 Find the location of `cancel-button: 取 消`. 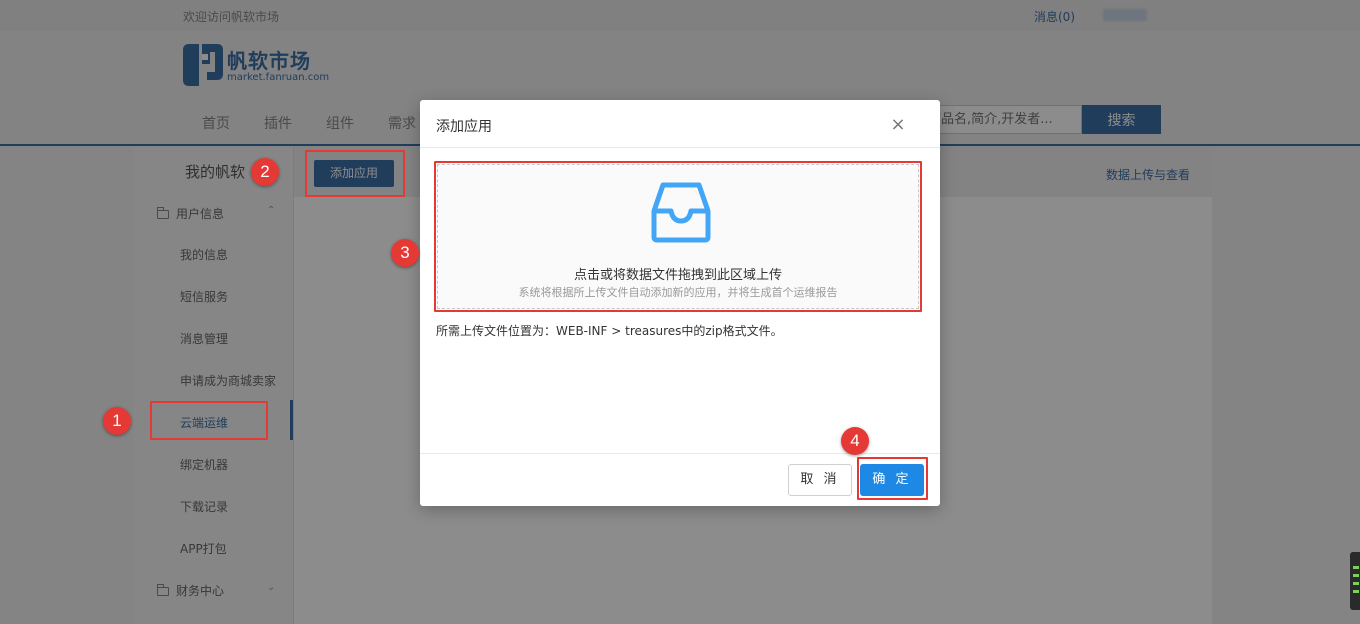

cancel-button: 取 消 is located at coordinates (820, 480).